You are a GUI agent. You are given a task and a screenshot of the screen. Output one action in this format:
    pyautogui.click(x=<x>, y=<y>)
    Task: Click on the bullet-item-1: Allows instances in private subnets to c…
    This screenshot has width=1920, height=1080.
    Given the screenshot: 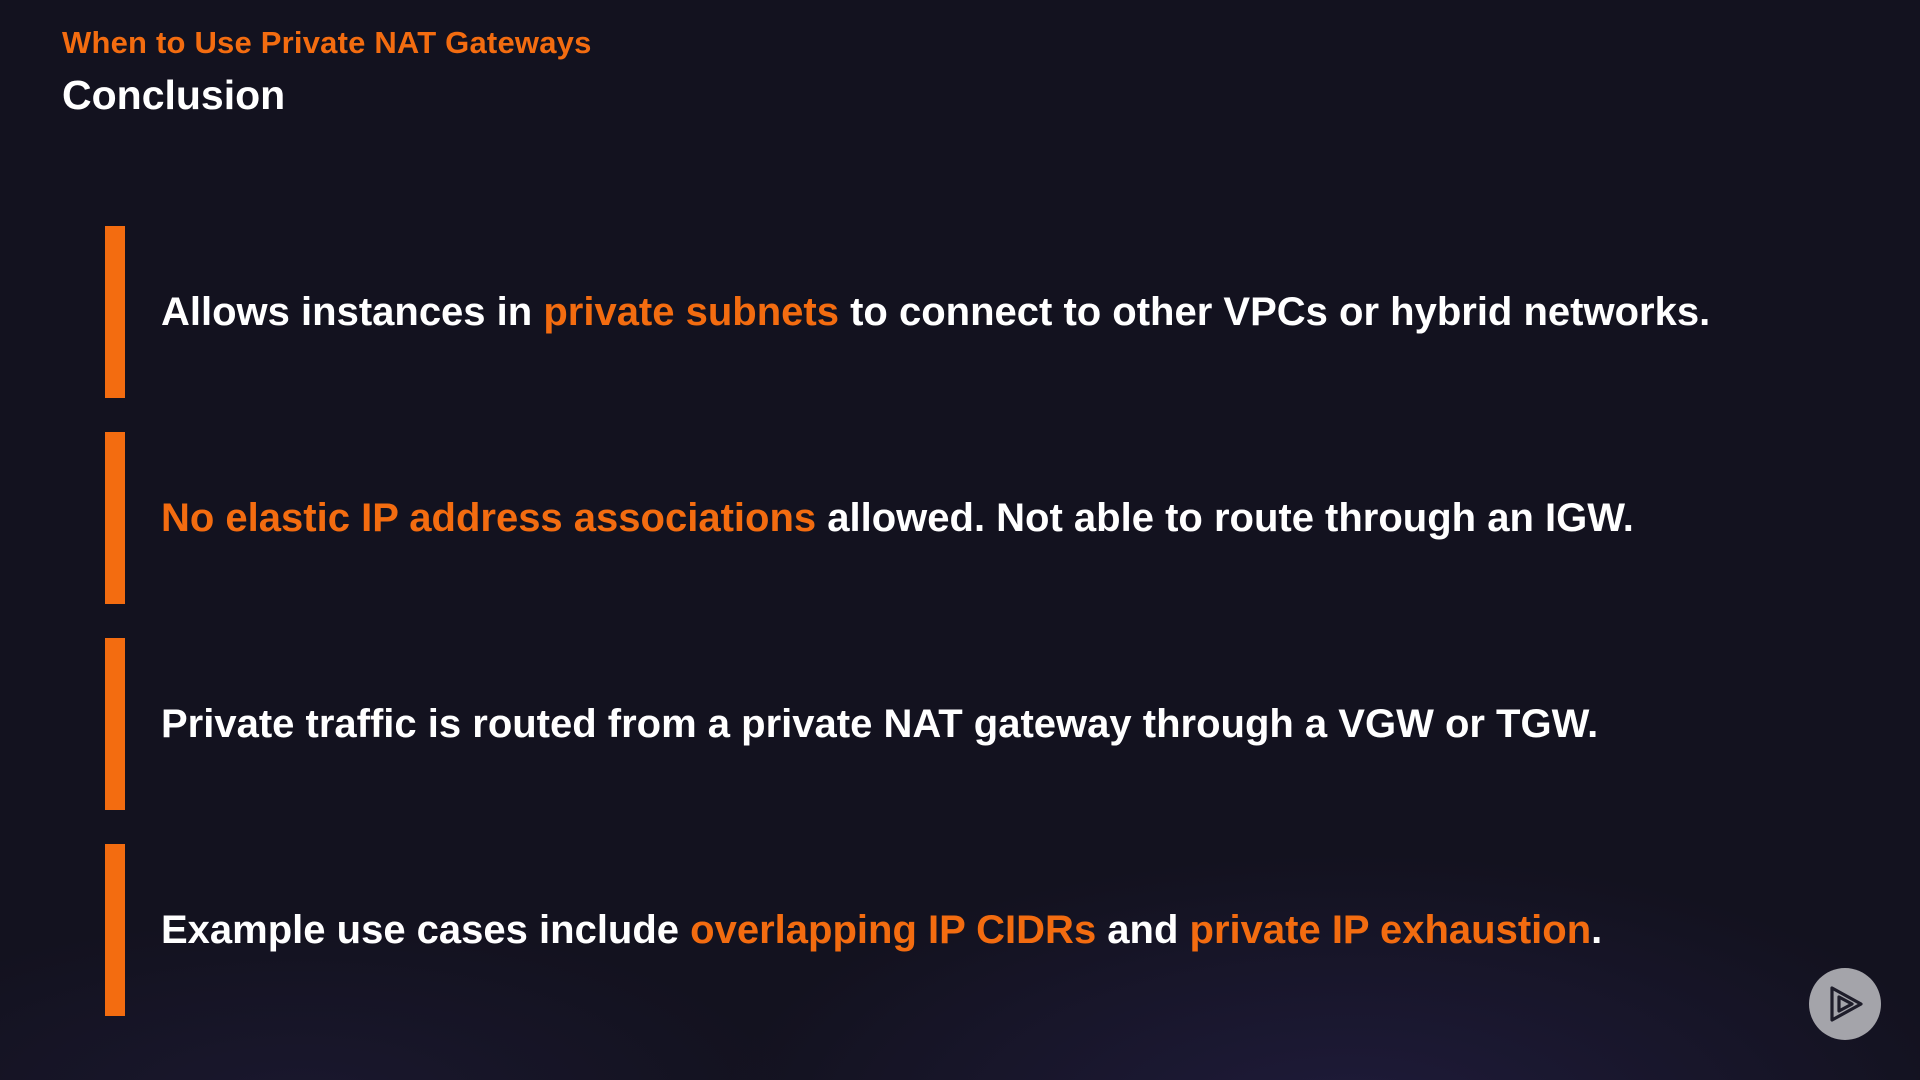 What is the action you would take?
    pyautogui.click(x=955, y=312)
    